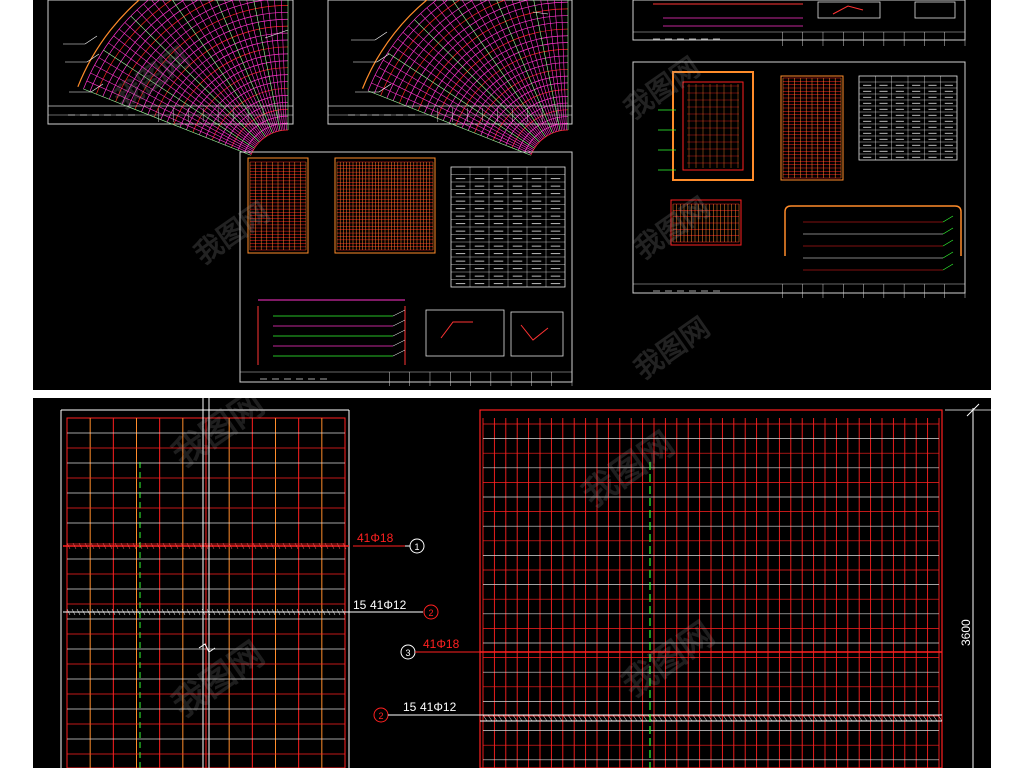 The height and width of the screenshot is (768, 1024). Describe the element at coordinates (450, 78) in the screenshot. I see `sheet-fan-middle` at that location.